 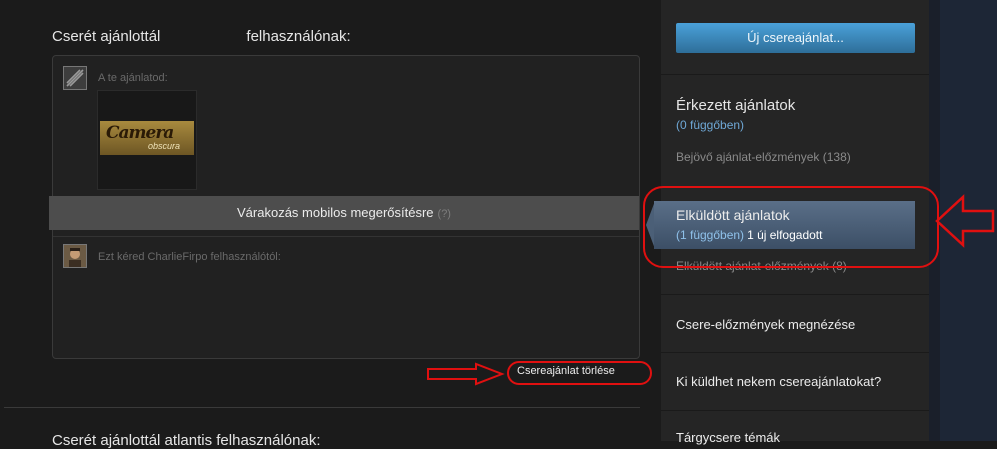 I want to click on offer-title-prefix: Cserét ajánlottál, so click(x=106, y=36).